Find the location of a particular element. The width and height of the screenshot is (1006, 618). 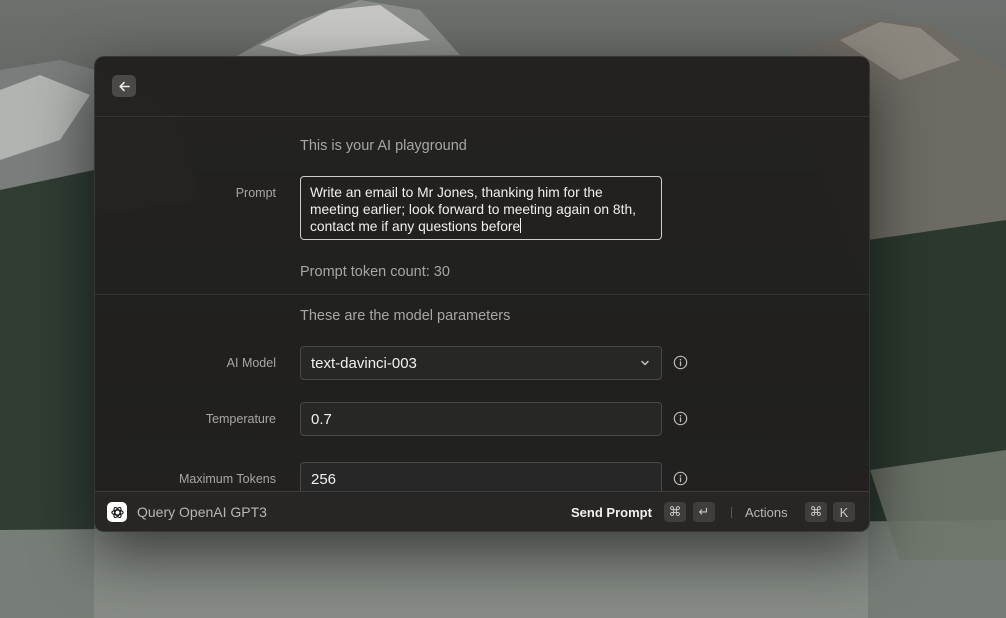

shortcut-key-enter: ↵ is located at coordinates (704, 512).